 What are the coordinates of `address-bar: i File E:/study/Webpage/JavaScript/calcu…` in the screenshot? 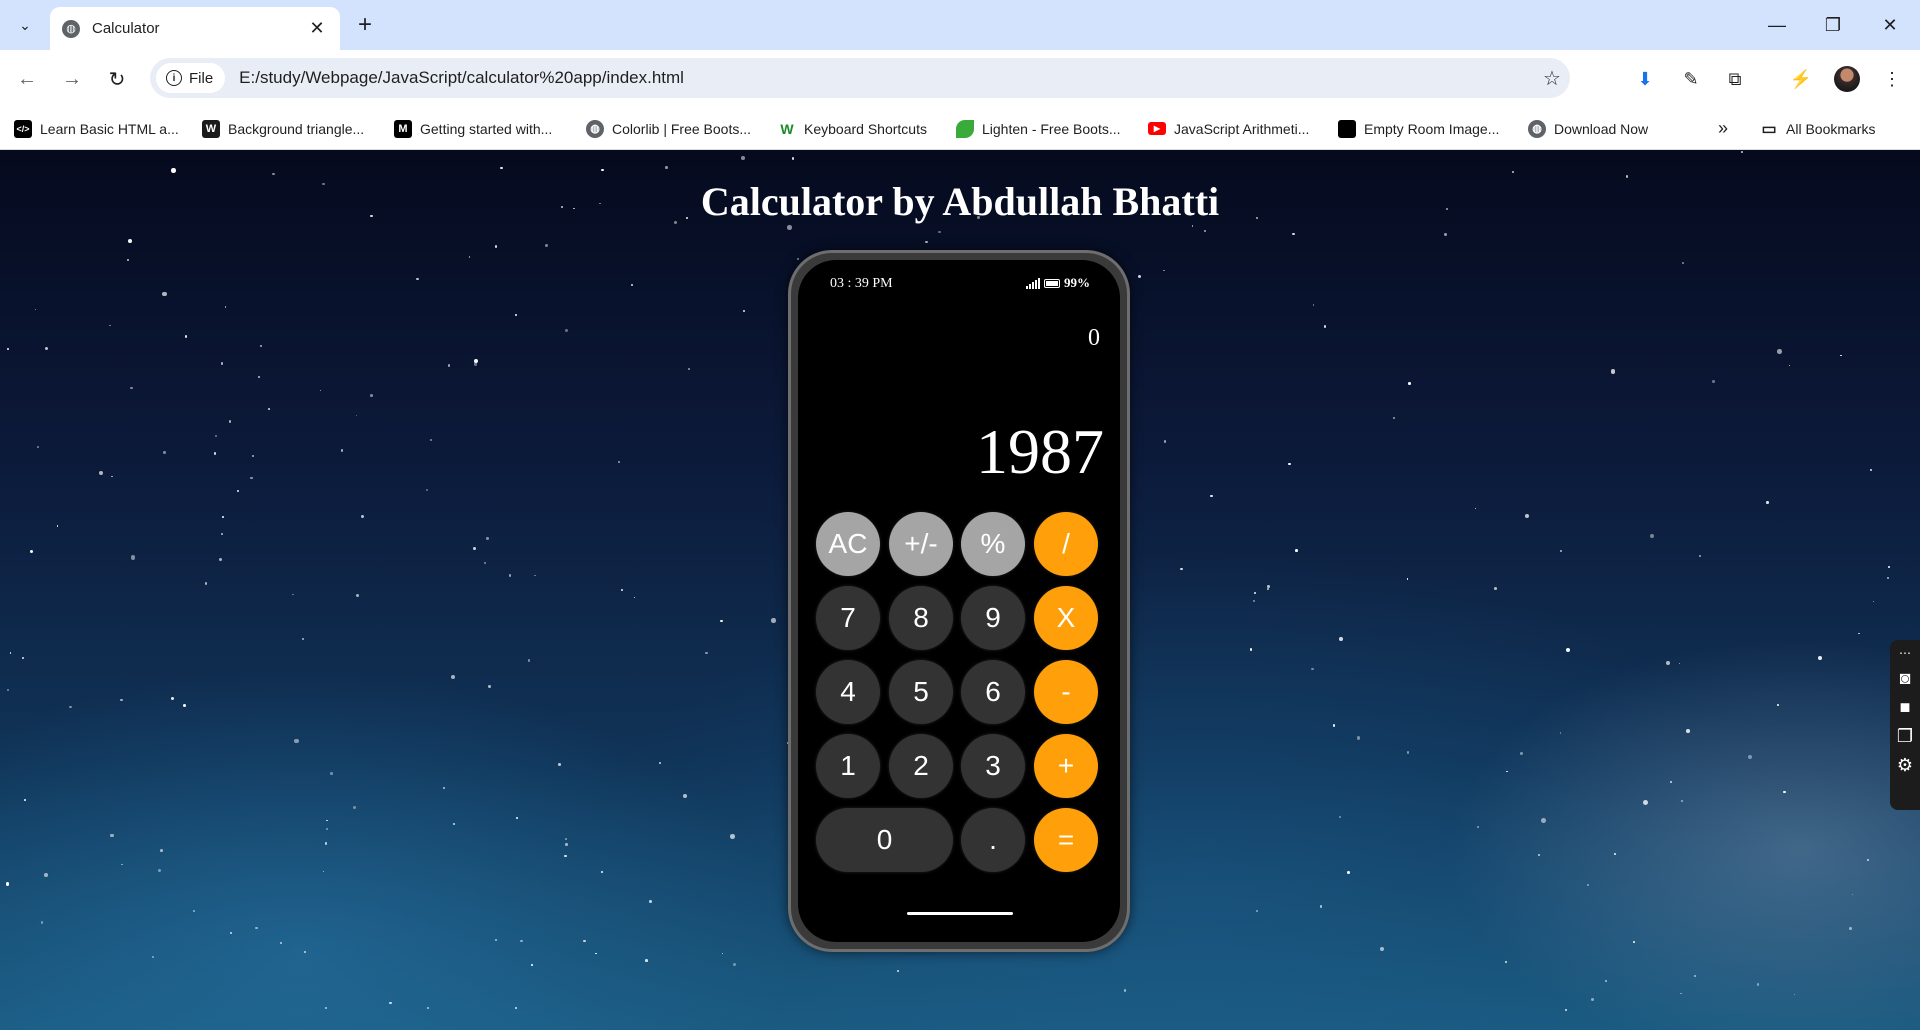 It's located at (860, 78).